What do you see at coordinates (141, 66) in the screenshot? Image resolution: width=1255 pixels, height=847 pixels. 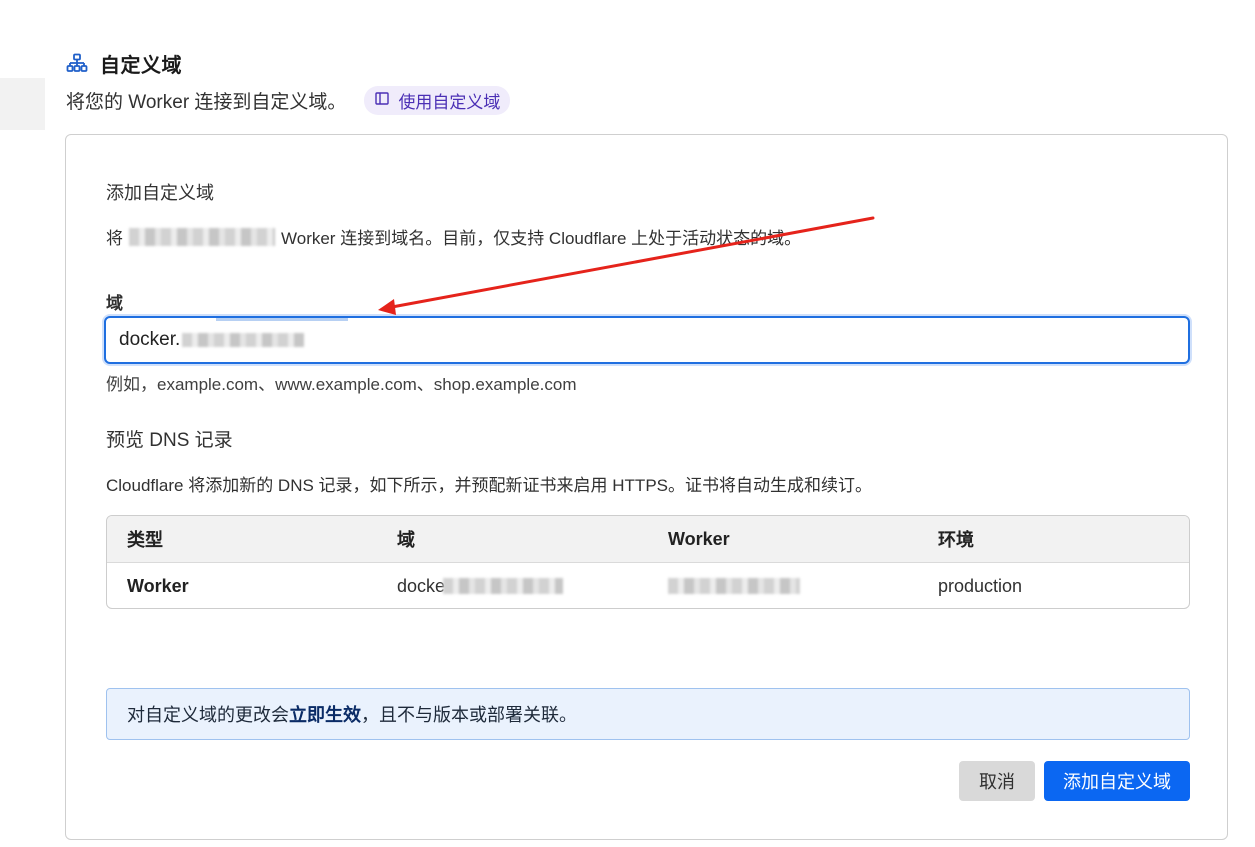 I see `section-title: 自定义域` at bounding box center [141, 66].